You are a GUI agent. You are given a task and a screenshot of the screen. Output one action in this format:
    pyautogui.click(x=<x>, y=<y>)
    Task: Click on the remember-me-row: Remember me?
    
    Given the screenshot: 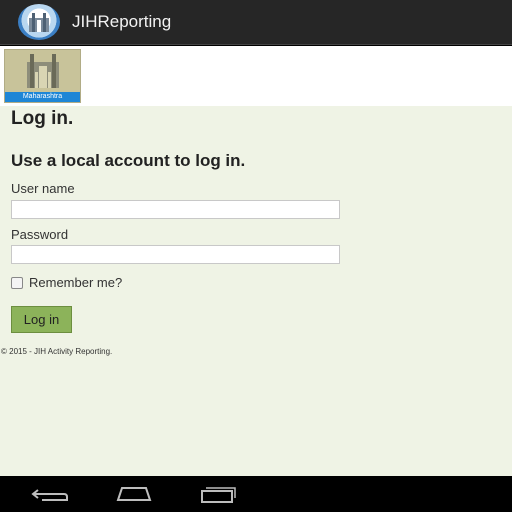 What is the action you would take?
    pyautogui.click(x=66, y=282)
    